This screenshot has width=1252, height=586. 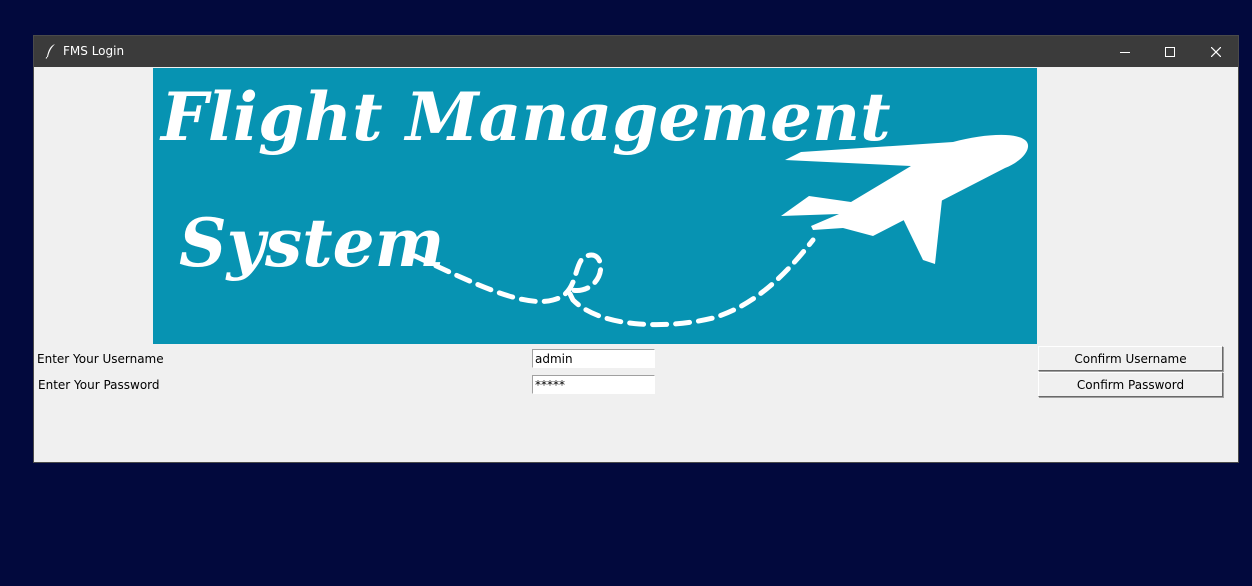 What do you see at coordinates (311, 243) in the screenshot?
I see `banner-title-line2: System` at bounding box center [311, 243].